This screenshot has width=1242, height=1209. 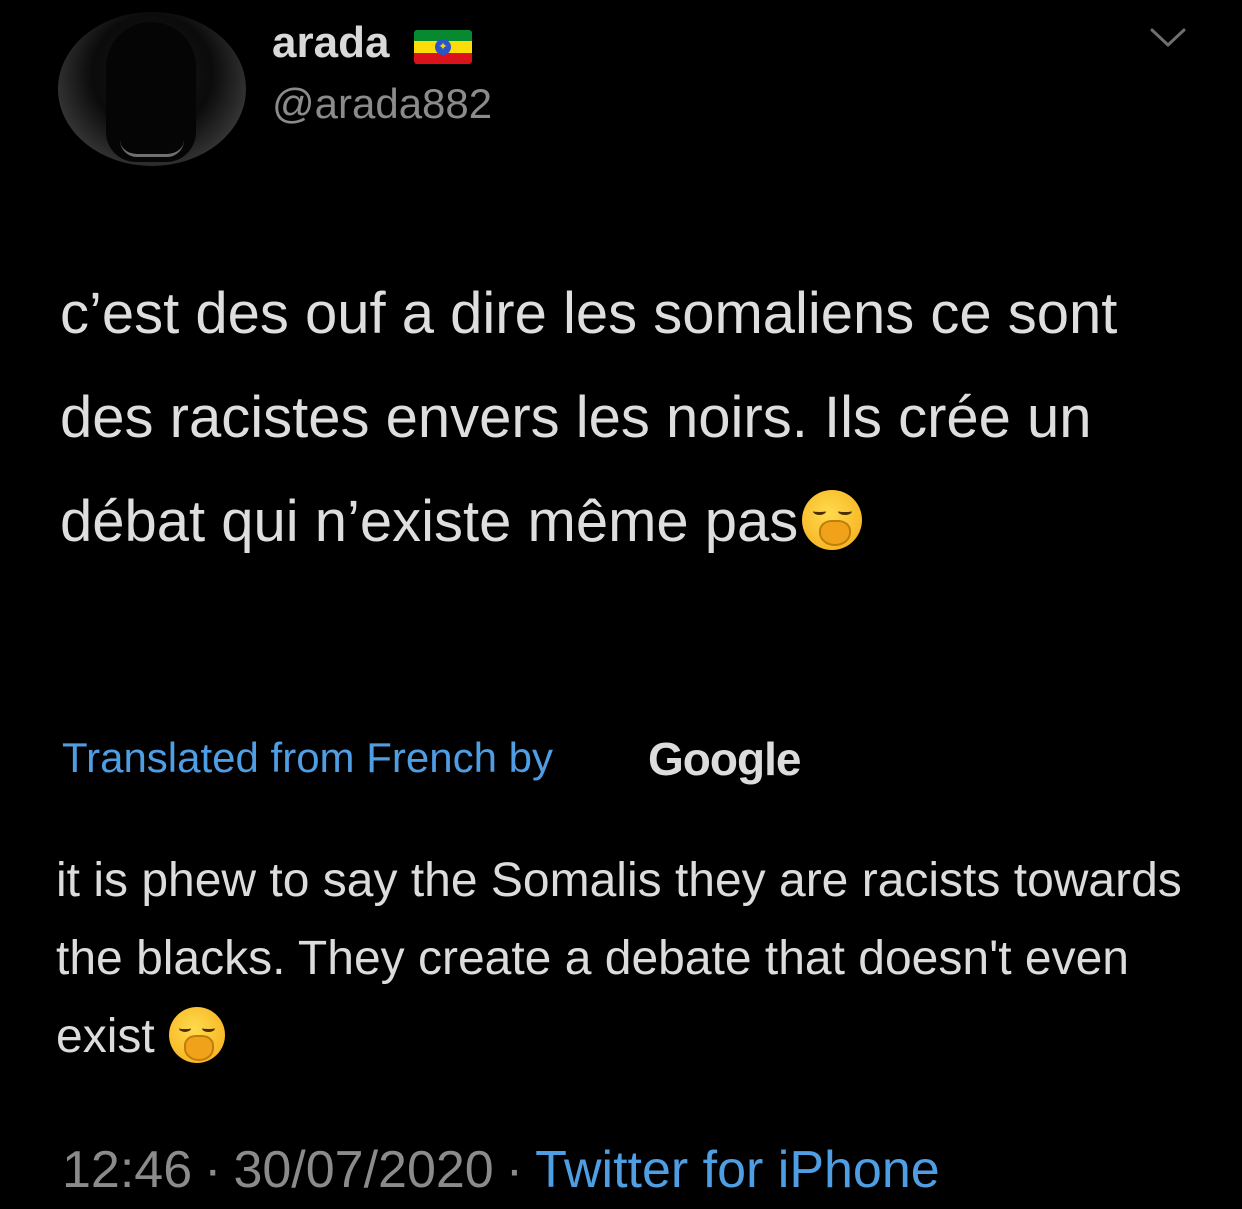 What do you see at coordinates (1168, 38) in the screenshot?
I see `chevron-down-icon` at bounding box center [1168, 38].